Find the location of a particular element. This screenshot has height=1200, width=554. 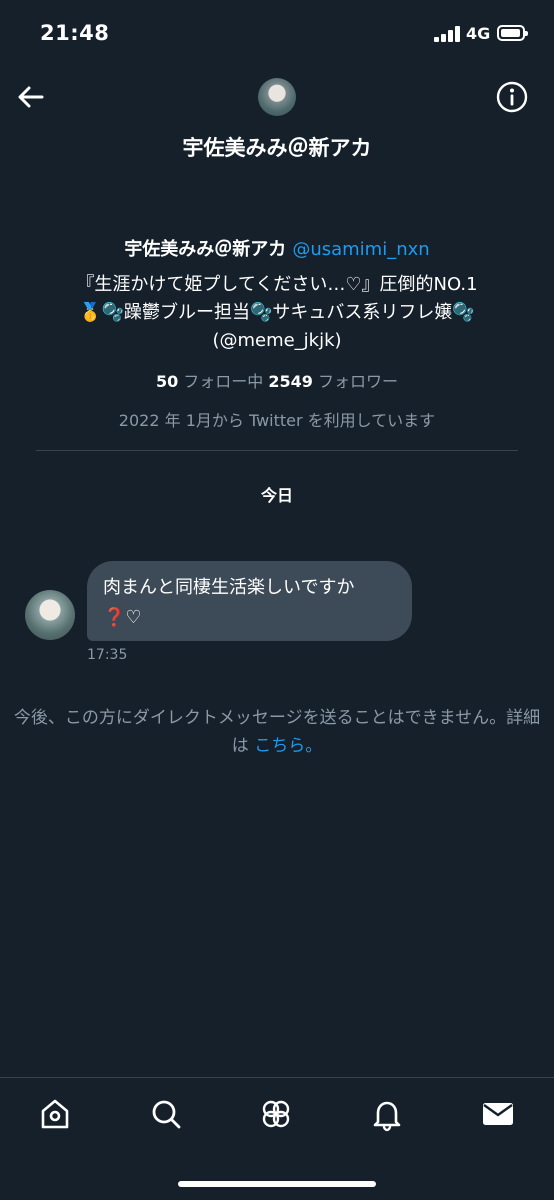

tab-search is located at coordinates (166, 1114).